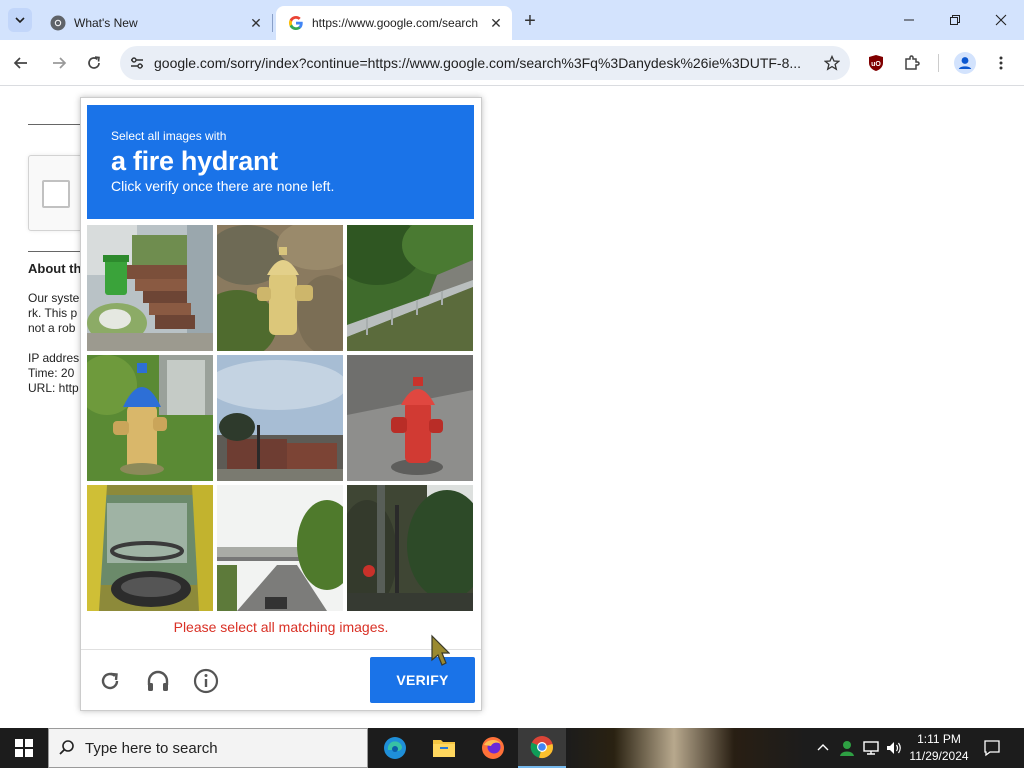 The image size is (1024, 768). I want to click on taskbar: Type here to search 1:11 PM 11/29/2024, so click(512, 748).